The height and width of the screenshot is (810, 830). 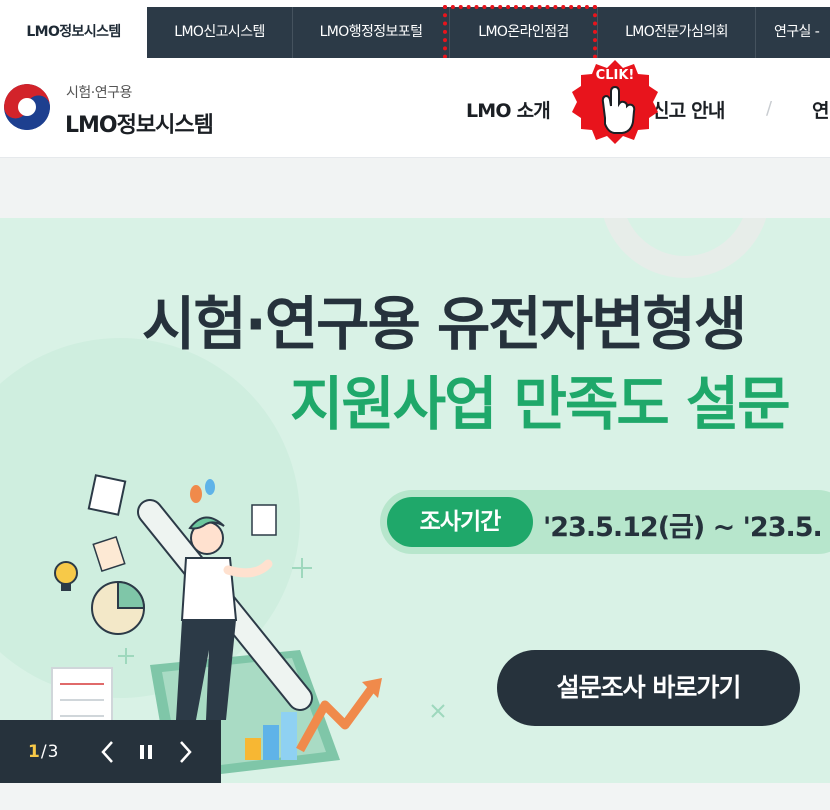 I want to click on tab-lmo-report-system: LMO신고시스템, so click(x=220, y=32).